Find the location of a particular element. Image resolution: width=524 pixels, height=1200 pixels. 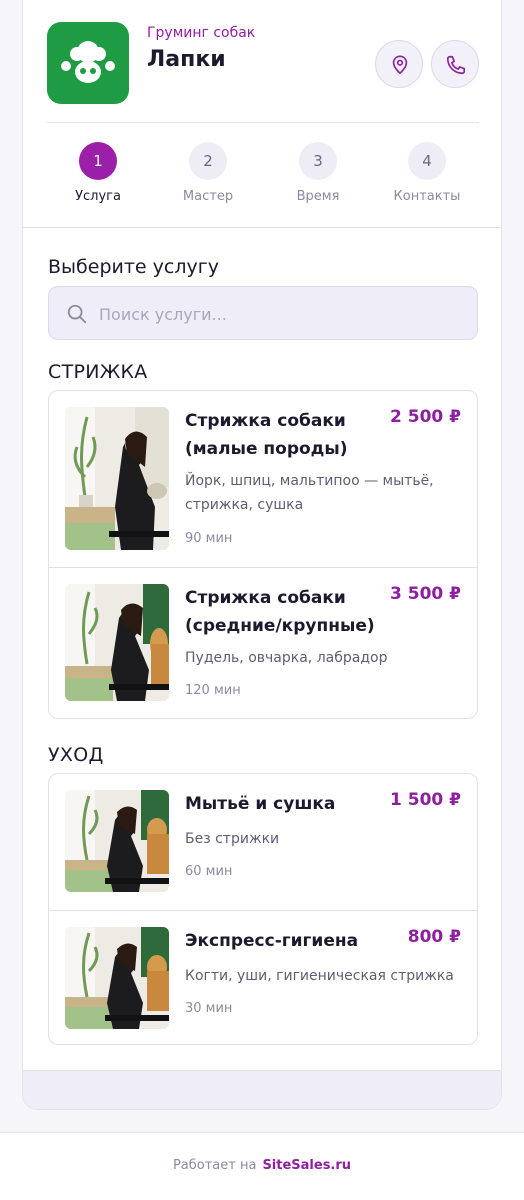

category-title: СТРИЖКА is located at coordinates (98, 372).